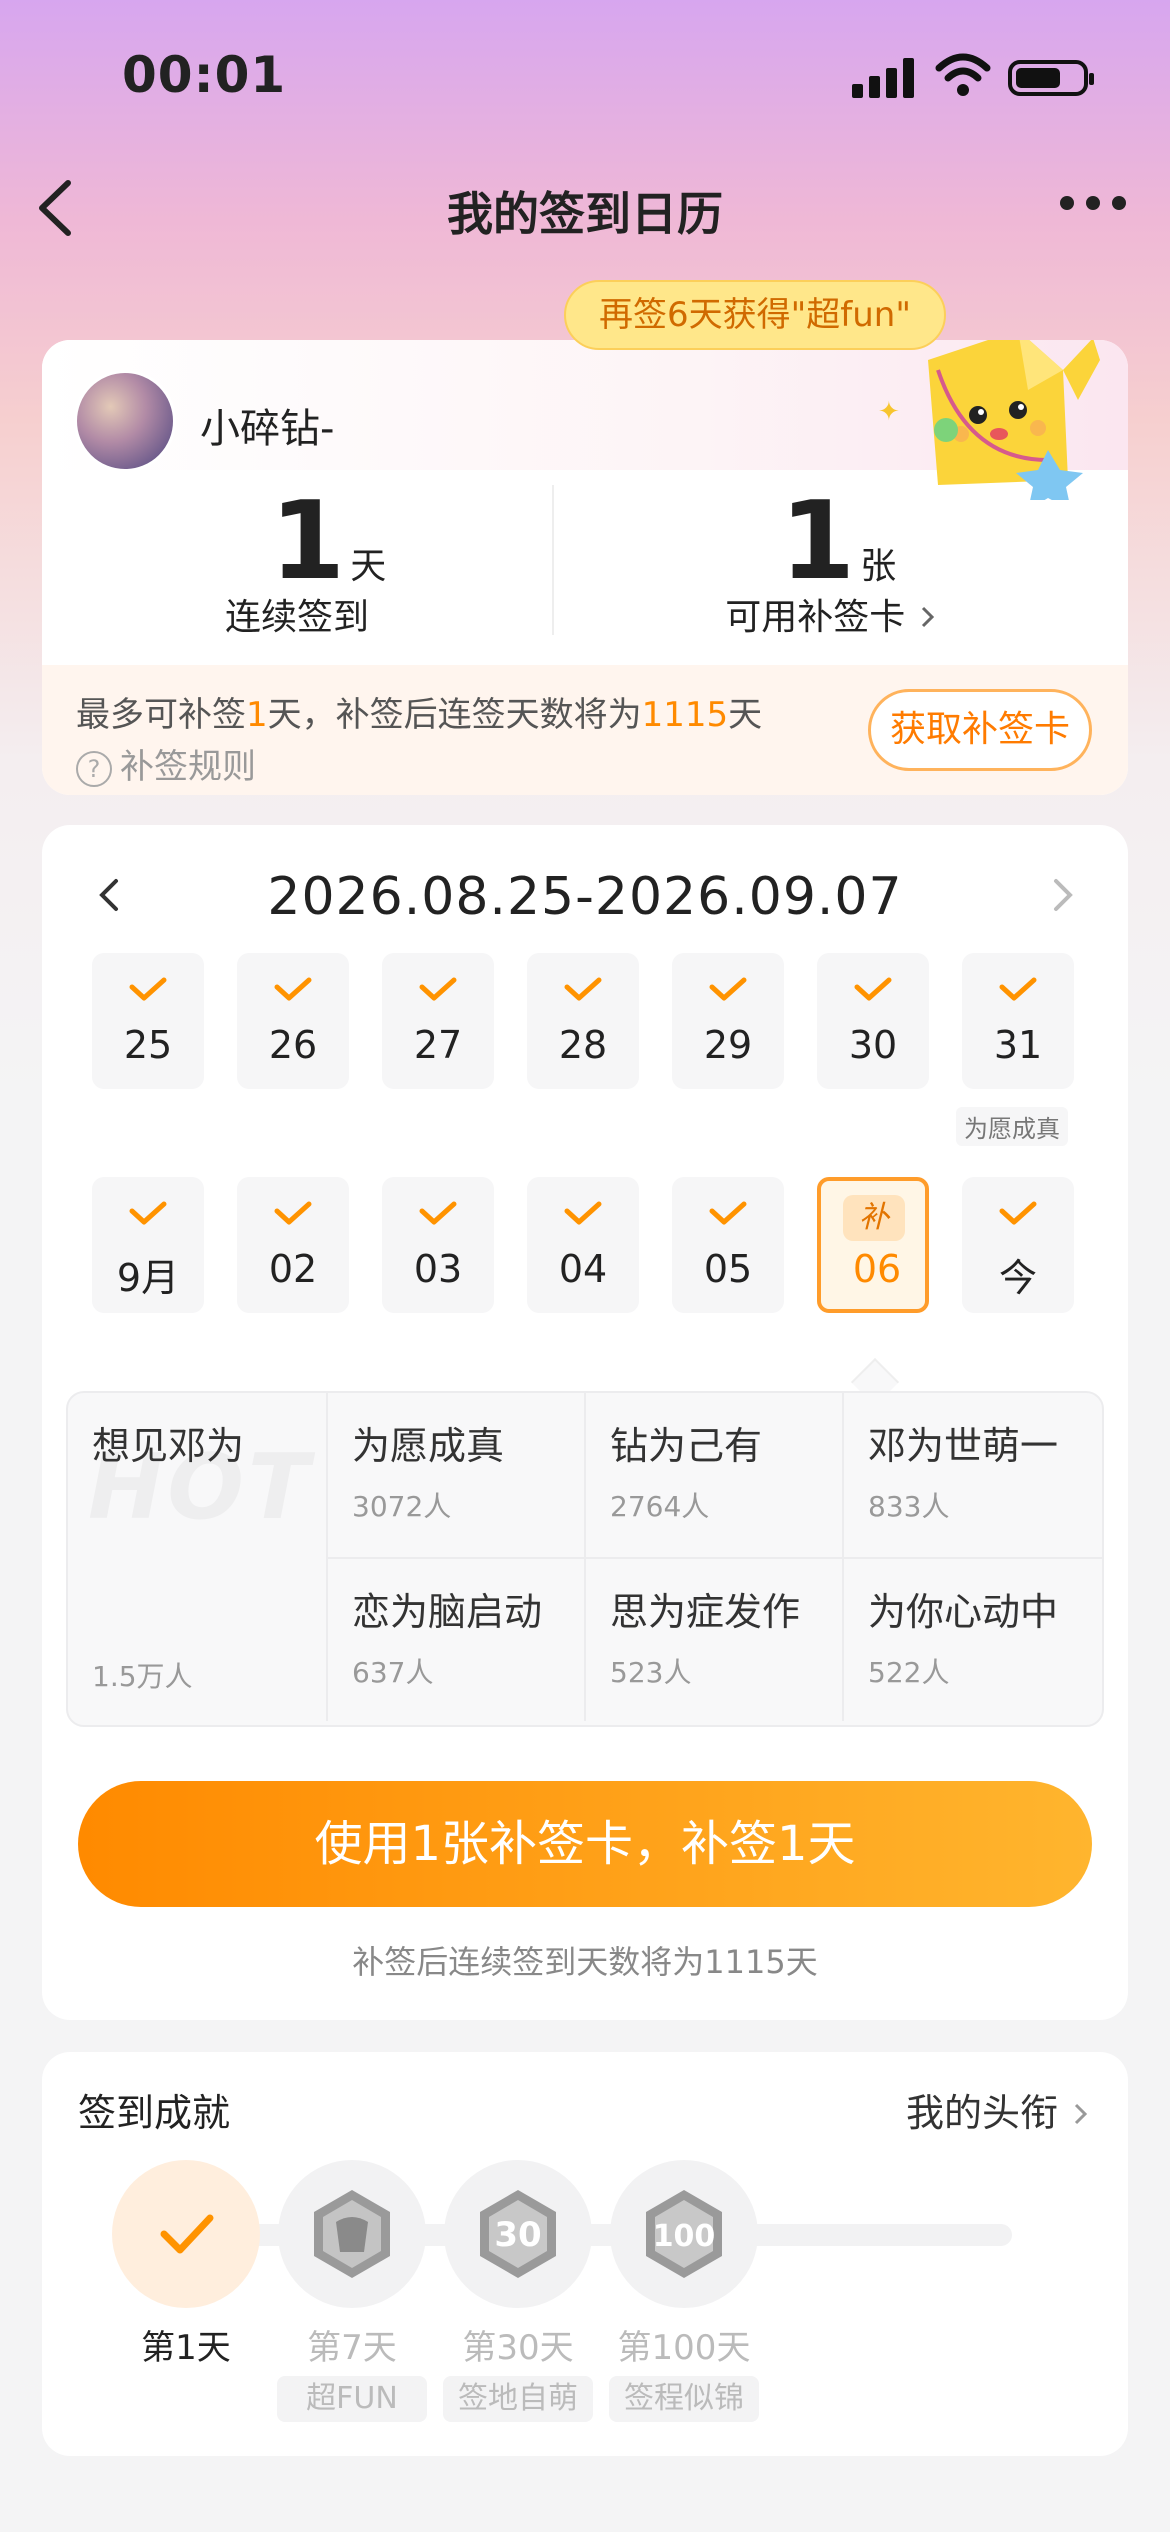  I want to click on achievement-label: 第100天, so click(684, 2348).